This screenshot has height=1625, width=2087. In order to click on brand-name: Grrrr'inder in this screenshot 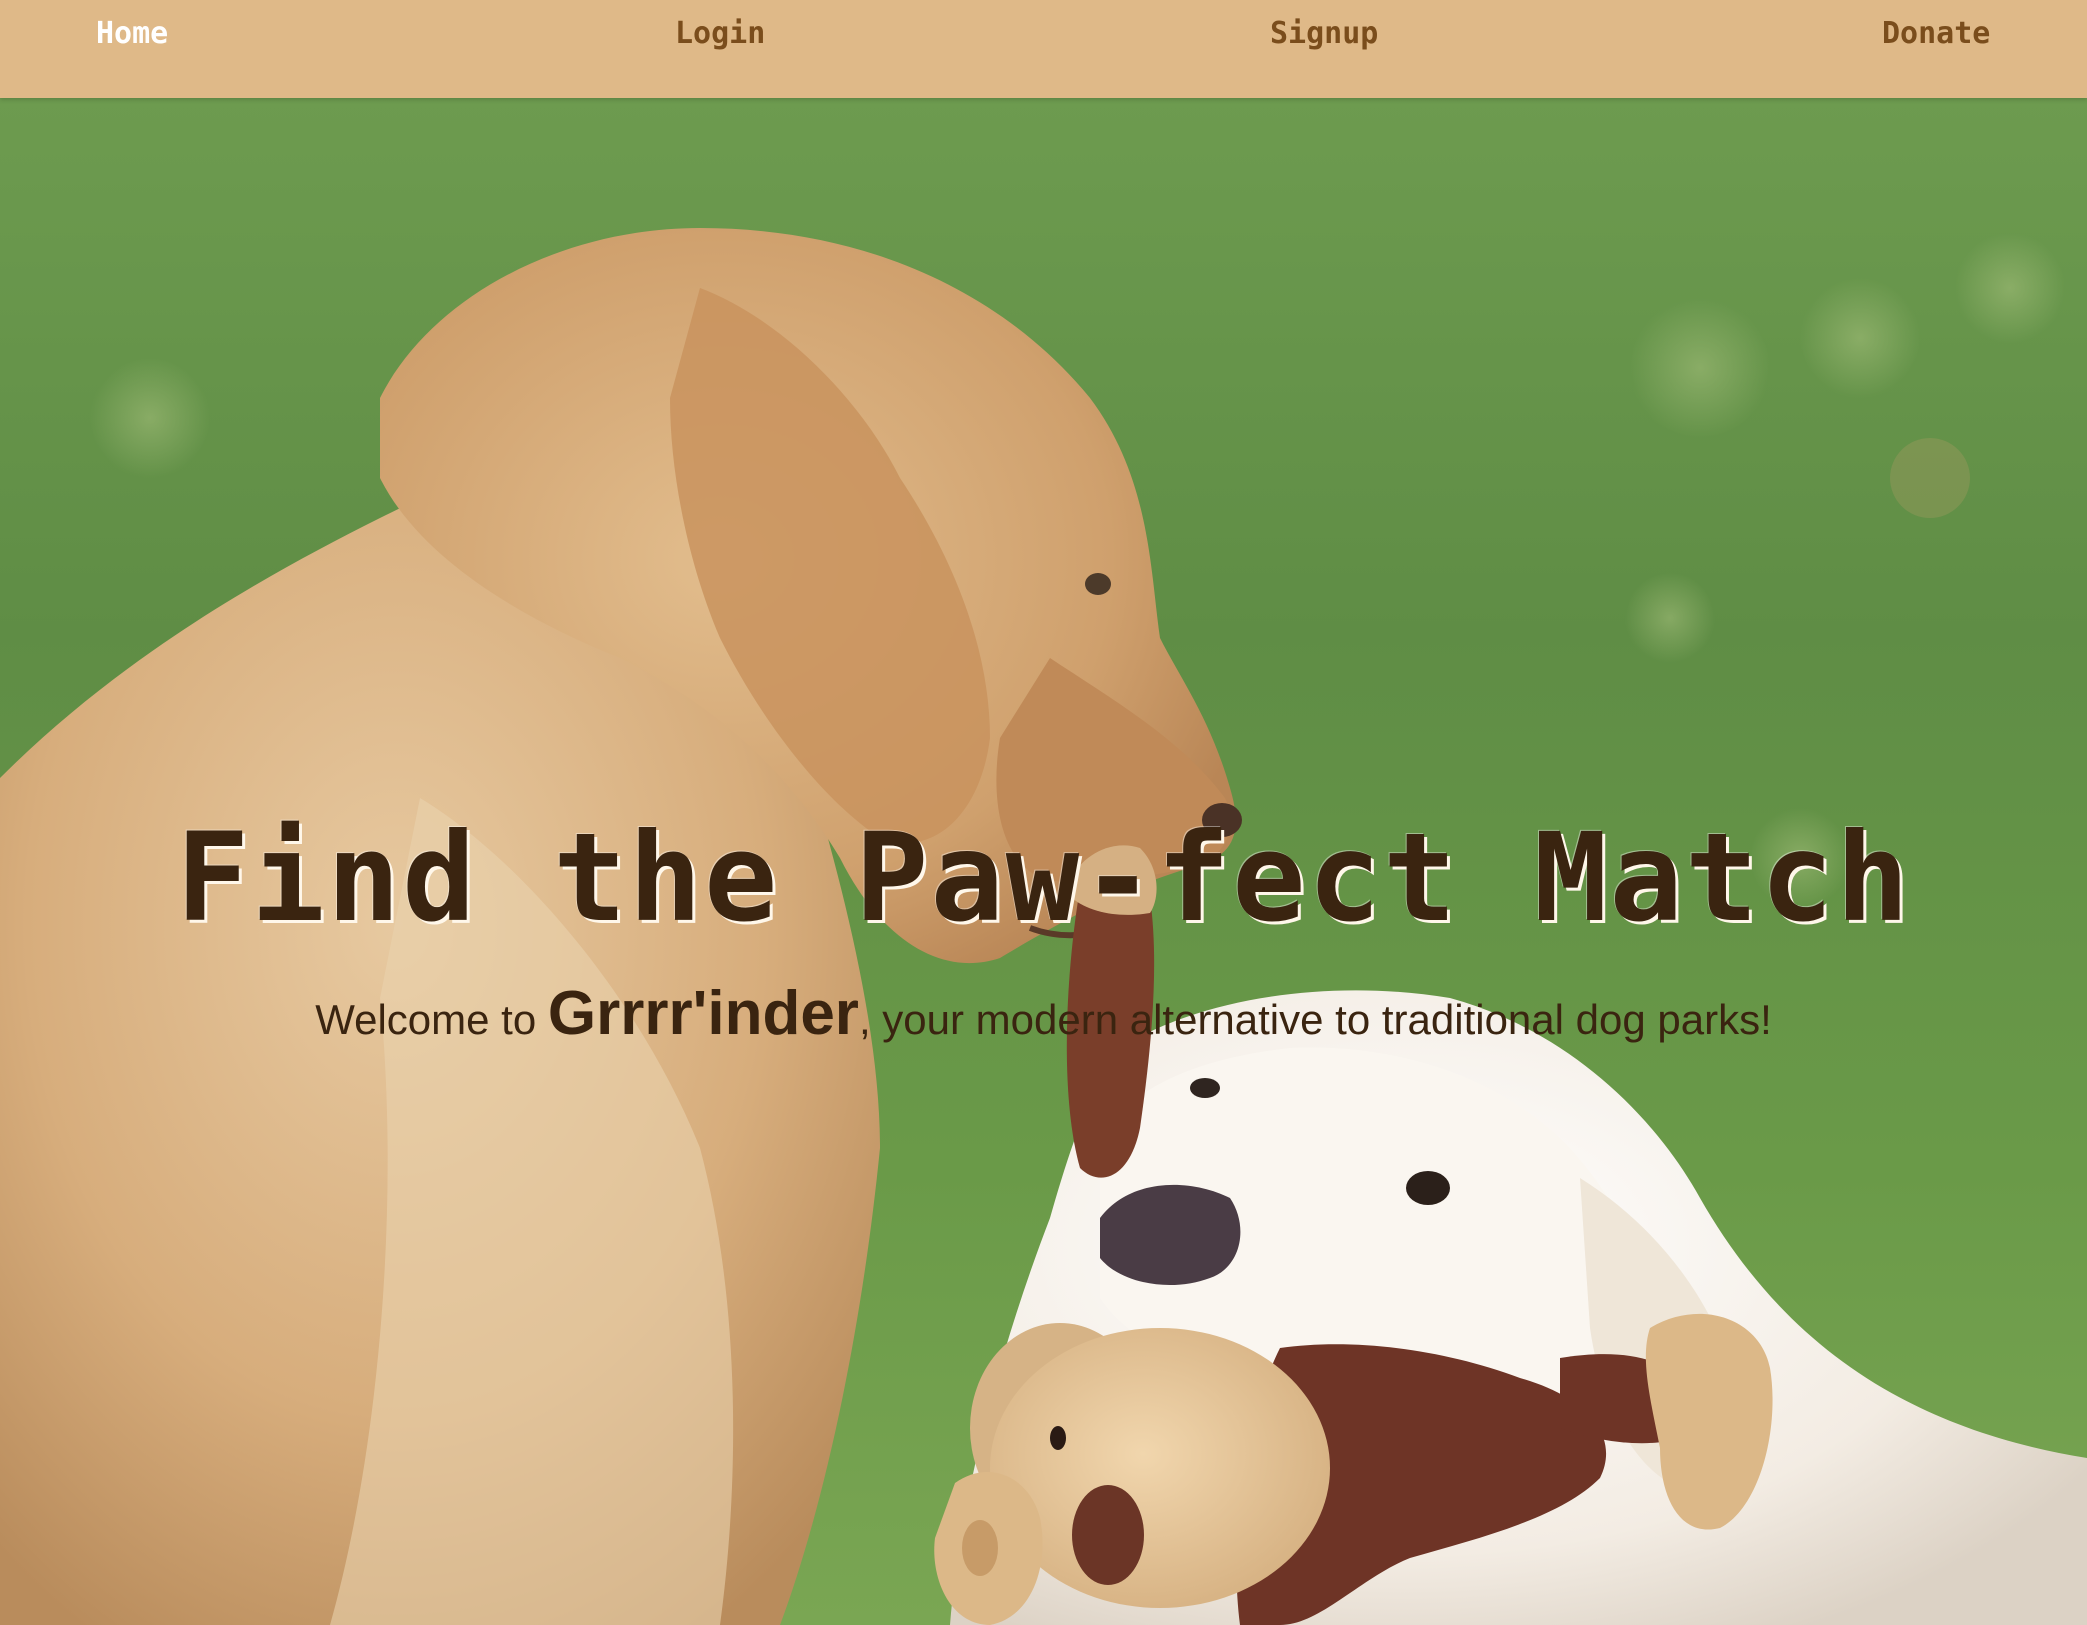, I will do `click(703, 1013)`.